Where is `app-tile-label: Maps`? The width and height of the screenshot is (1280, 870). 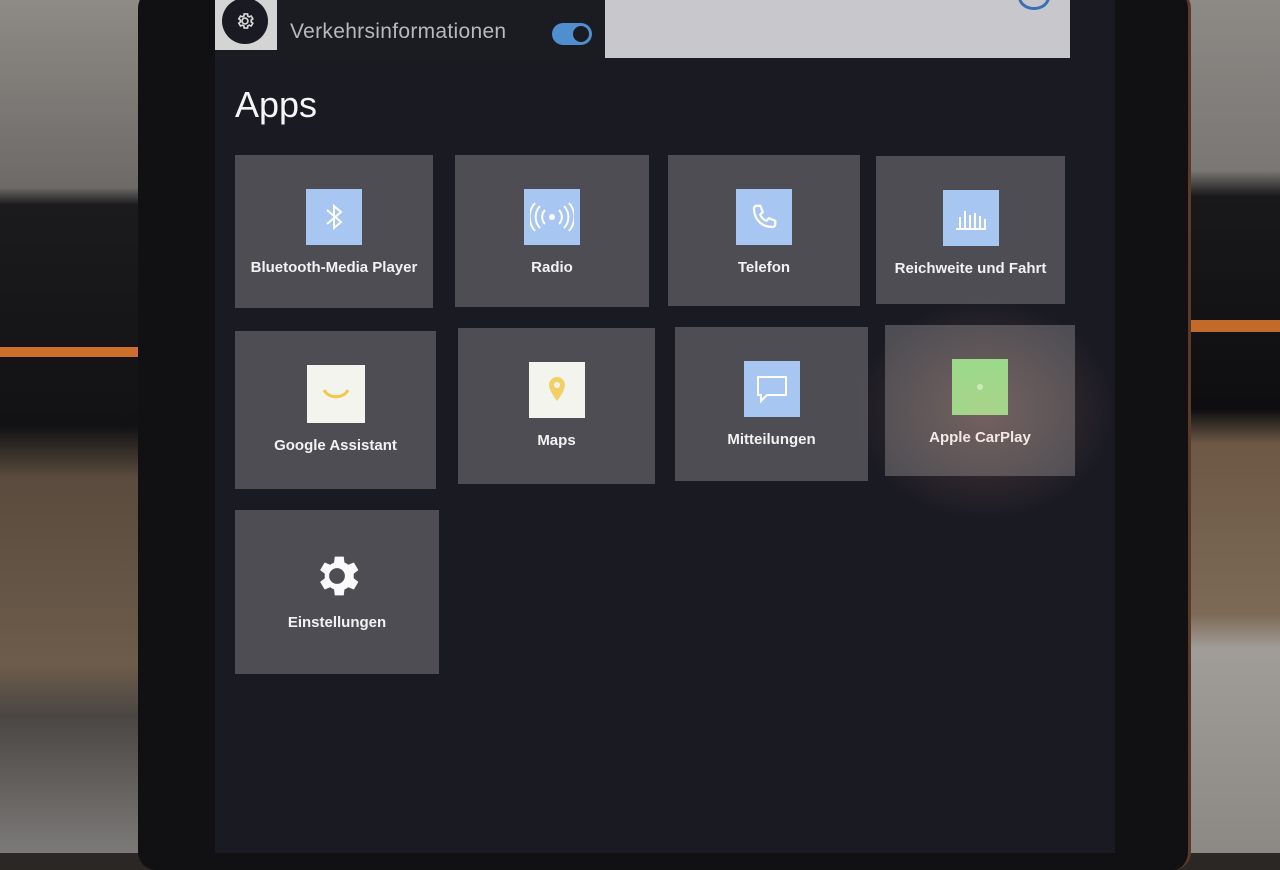 app-tile-label: Maps is located at coordinates (556, 440).